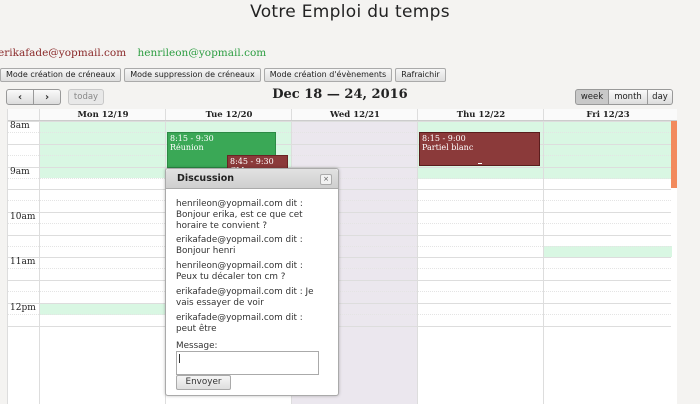 This screenshot has height=404, width=700. Describe the element at coordinates (228, 114) in the screenshot. I see `day-header-tue: Tue 12/20` at that location.